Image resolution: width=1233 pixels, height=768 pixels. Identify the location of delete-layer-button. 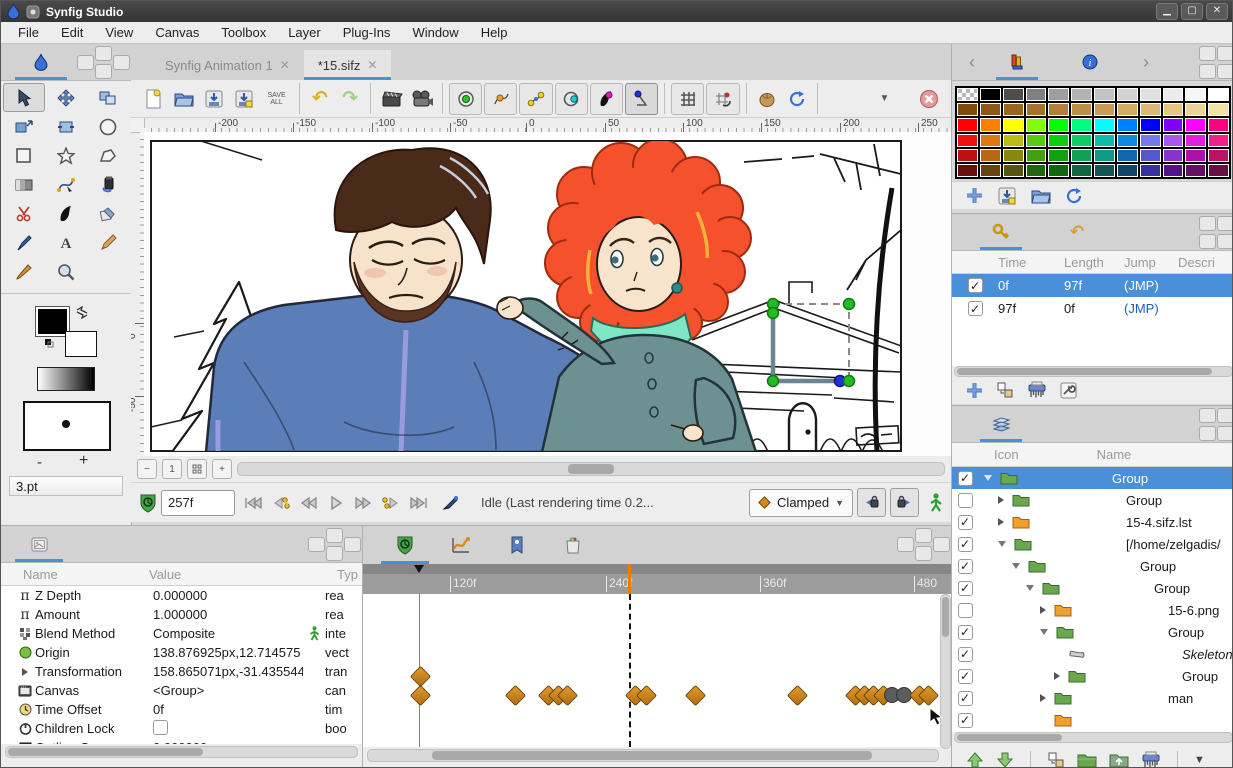
(1151, 759).